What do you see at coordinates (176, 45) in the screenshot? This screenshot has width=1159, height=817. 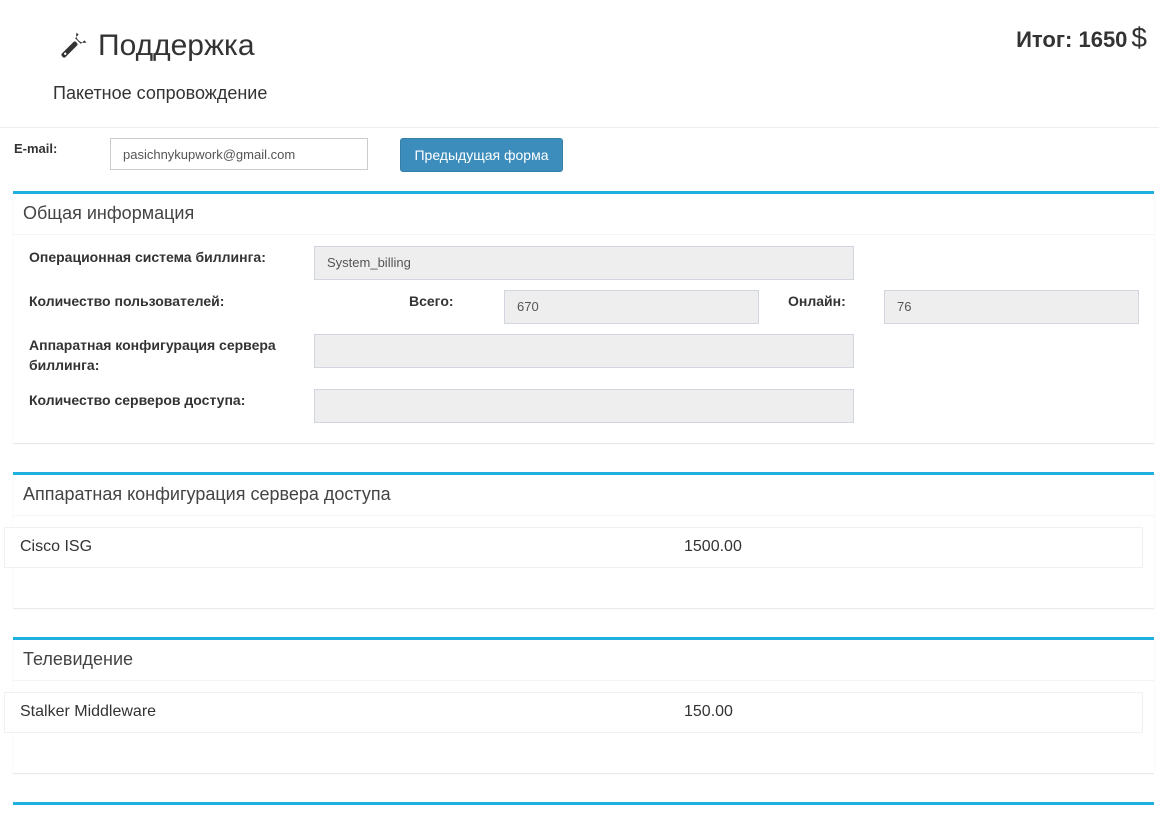 I see `page-title: Поддержка` at bounding box center [176, 45].